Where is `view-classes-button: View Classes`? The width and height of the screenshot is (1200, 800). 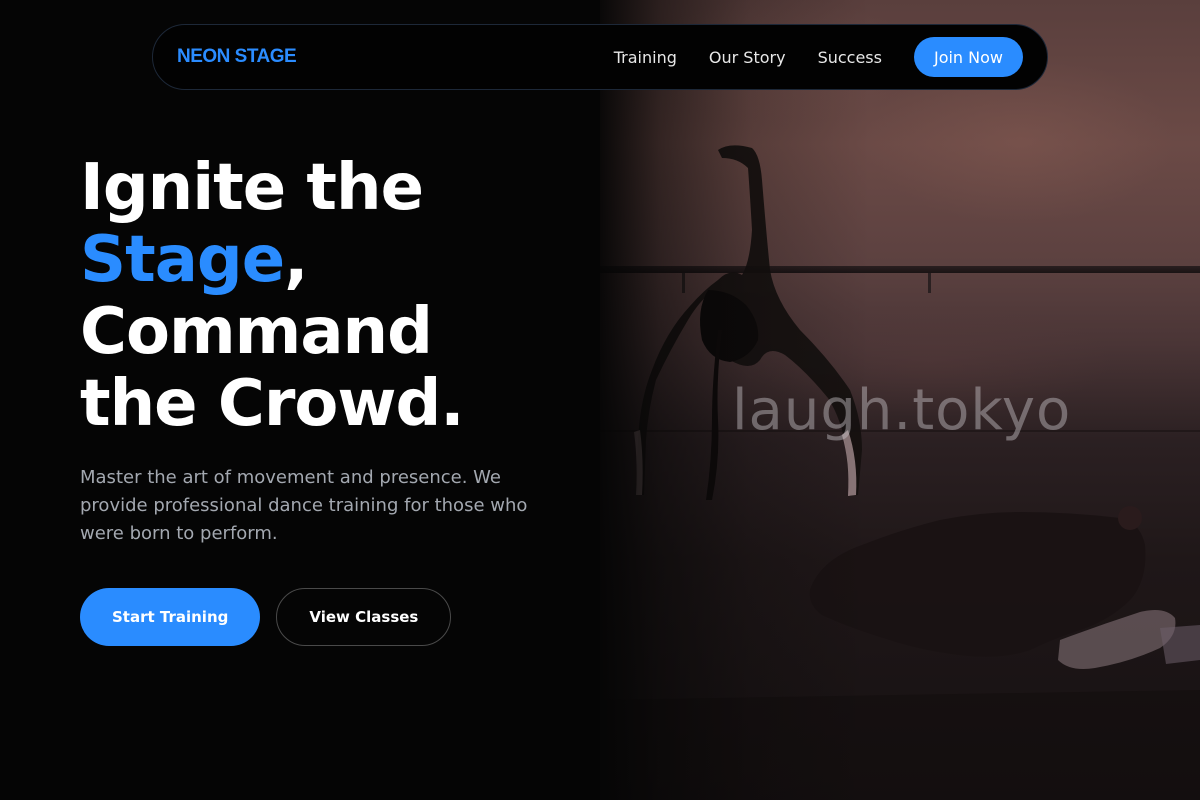
view-classes-button: View Classes is located at coordinates (364, 617).